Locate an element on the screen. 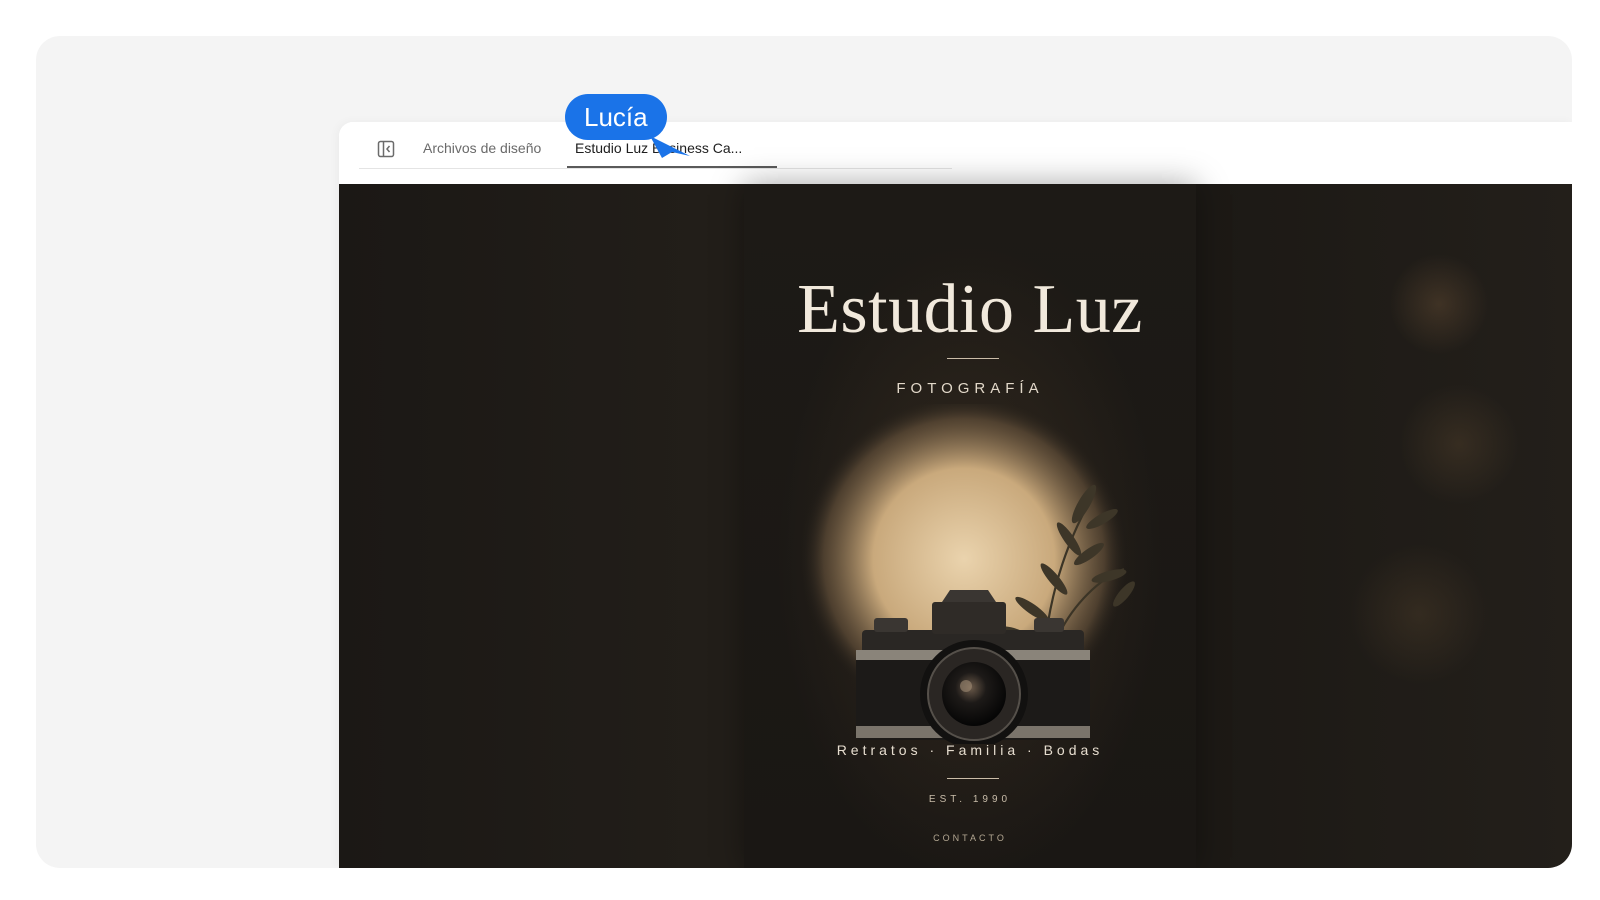  services-divider is located at coordinates (973, 778).